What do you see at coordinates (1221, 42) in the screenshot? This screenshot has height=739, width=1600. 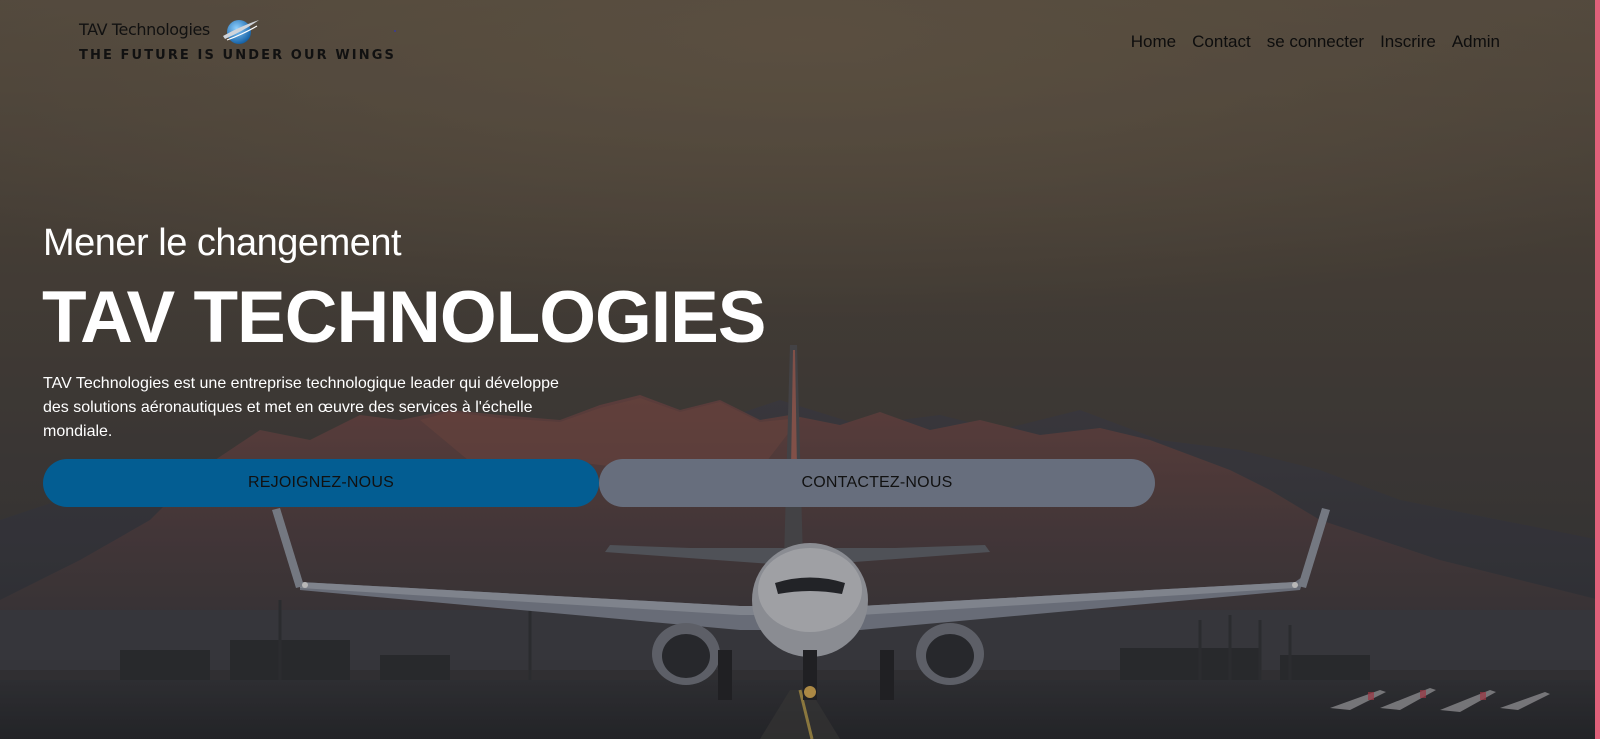 I see `nav-contact: Contact` at bounding box center [1221, 42].